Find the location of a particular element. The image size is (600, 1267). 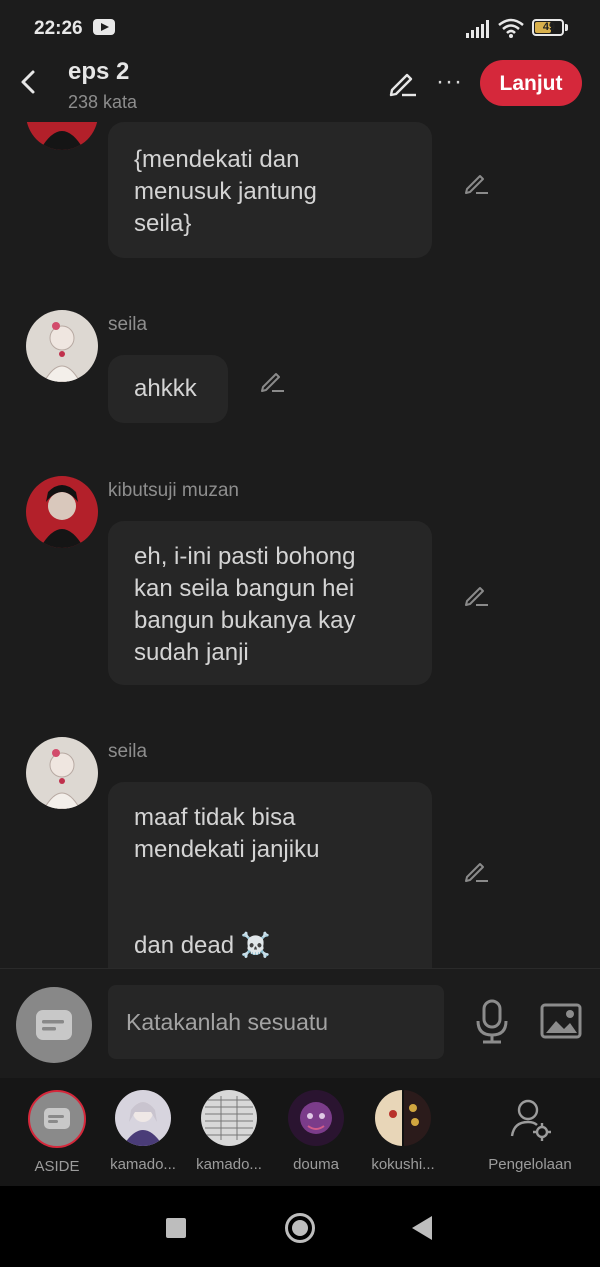

system-back-icon is located at coordinates (422, 1228).